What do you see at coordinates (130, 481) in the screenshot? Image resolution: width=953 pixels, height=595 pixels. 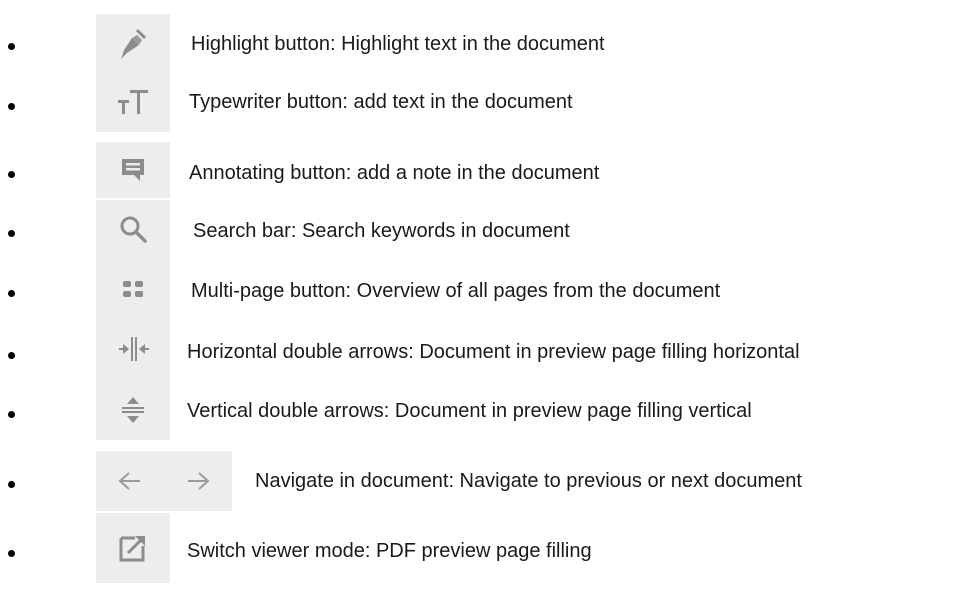 I see `arrow-left-icon` at bounding box center [130, 481].